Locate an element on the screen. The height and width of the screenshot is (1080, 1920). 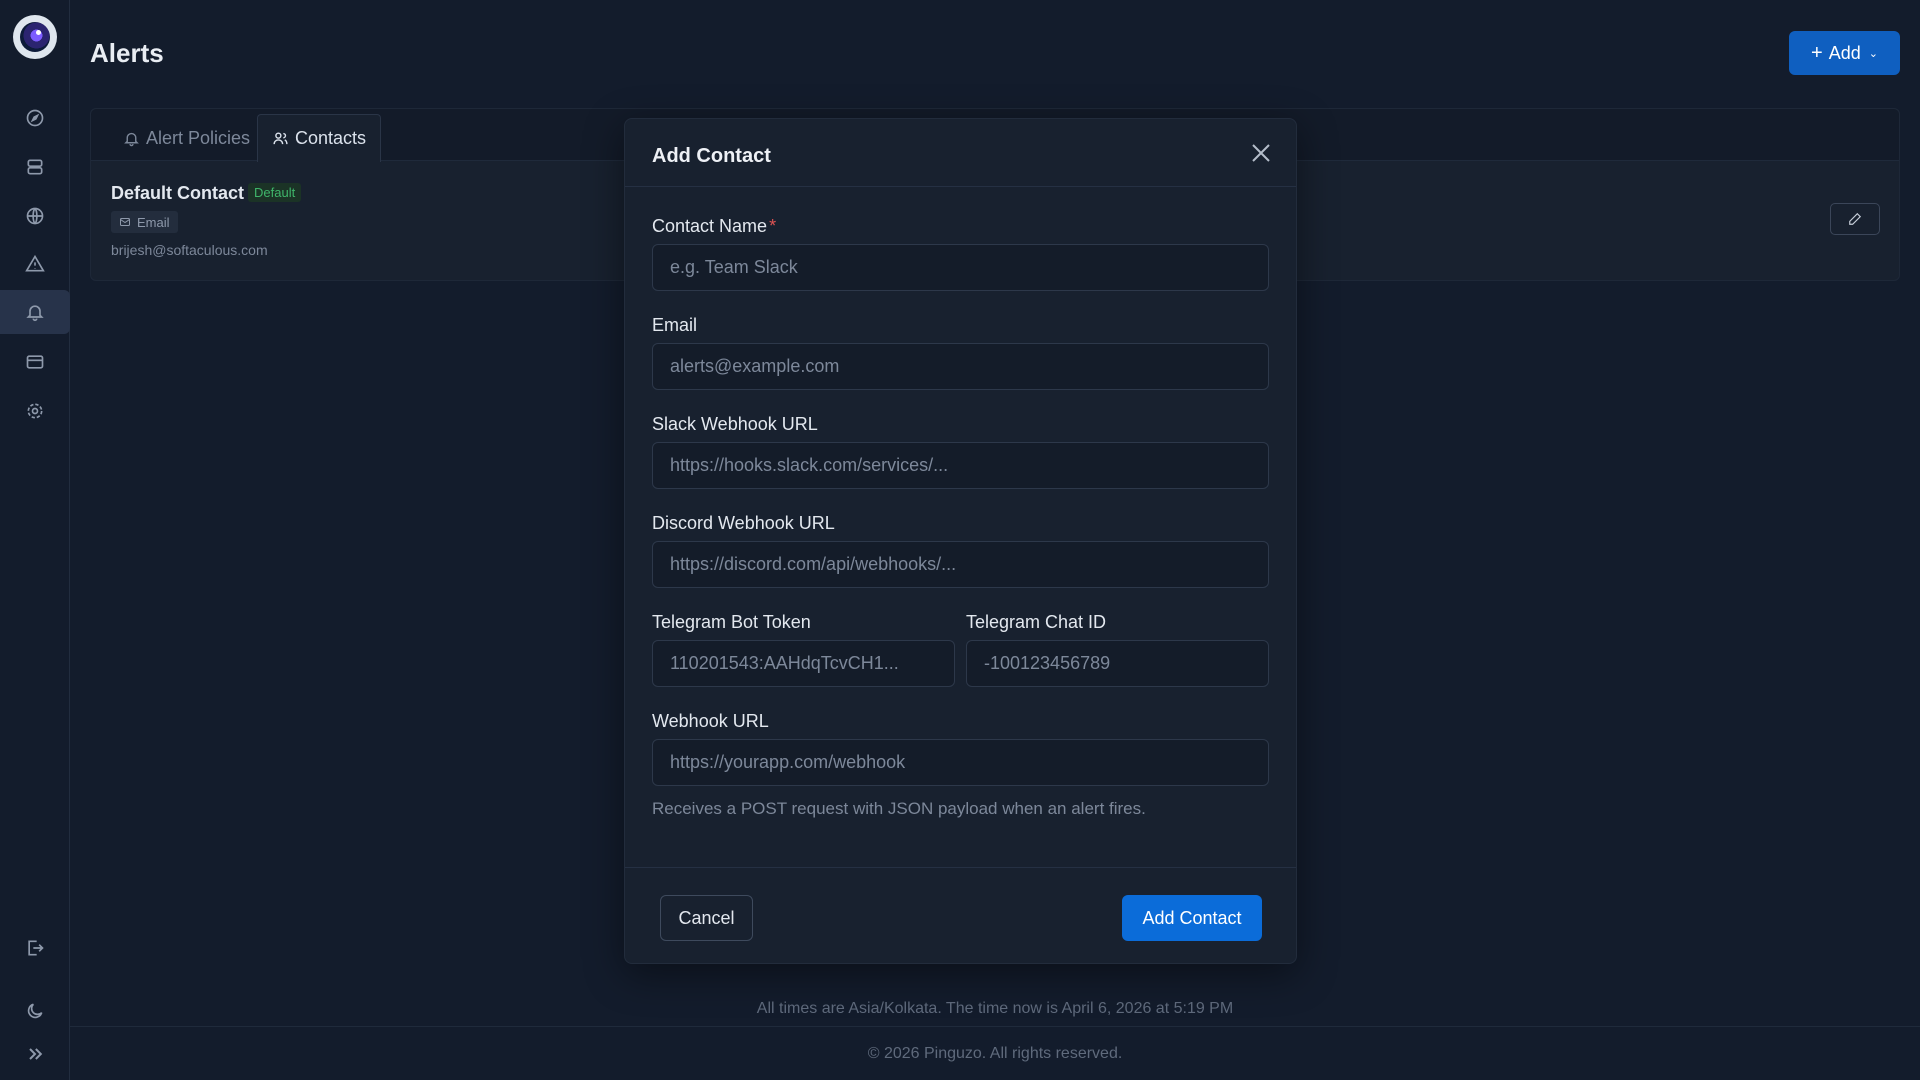
sidebar-item-settings is located at coordinates (35, 411).